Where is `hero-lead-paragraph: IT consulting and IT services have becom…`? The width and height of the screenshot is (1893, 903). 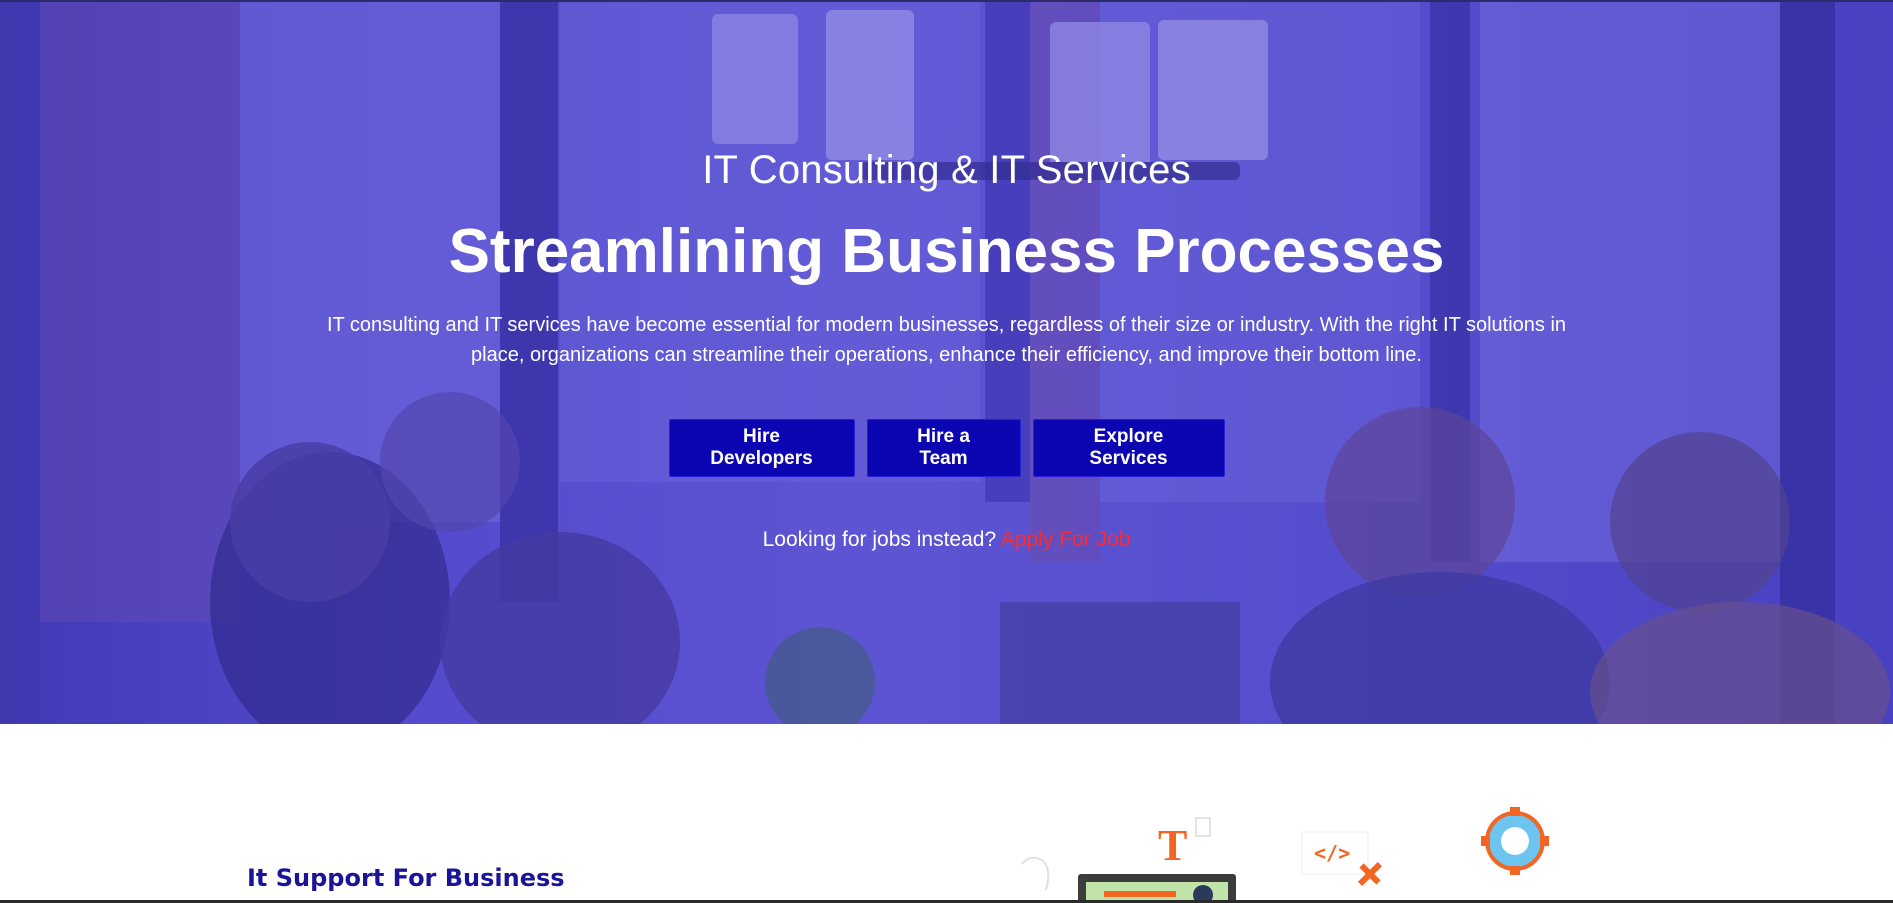
hero-lead-paragraph: IT consulting and IT services have becom… is located at coordinates (946, 340).